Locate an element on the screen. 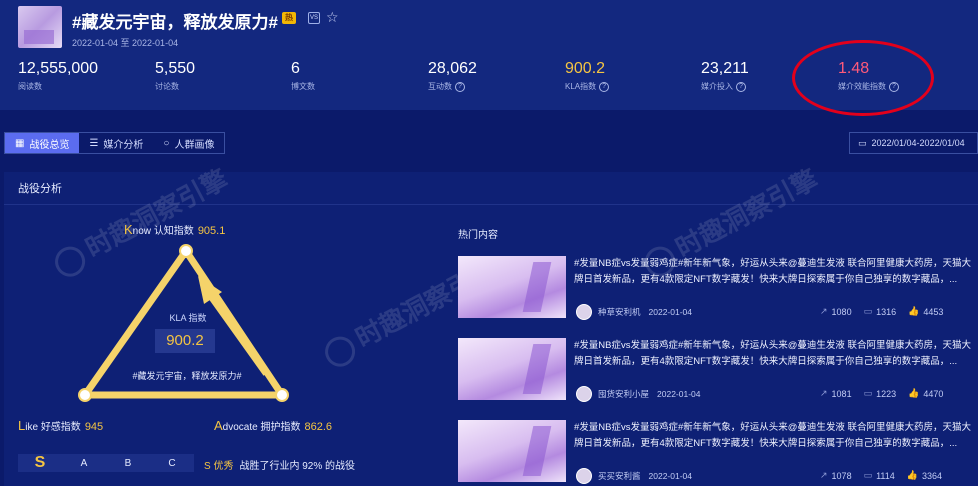 This screenshot has width=978, height=486. post-metrics: ↗ 1080 ▭ 1316 👍 4453 is located at coordinates (881, 311).